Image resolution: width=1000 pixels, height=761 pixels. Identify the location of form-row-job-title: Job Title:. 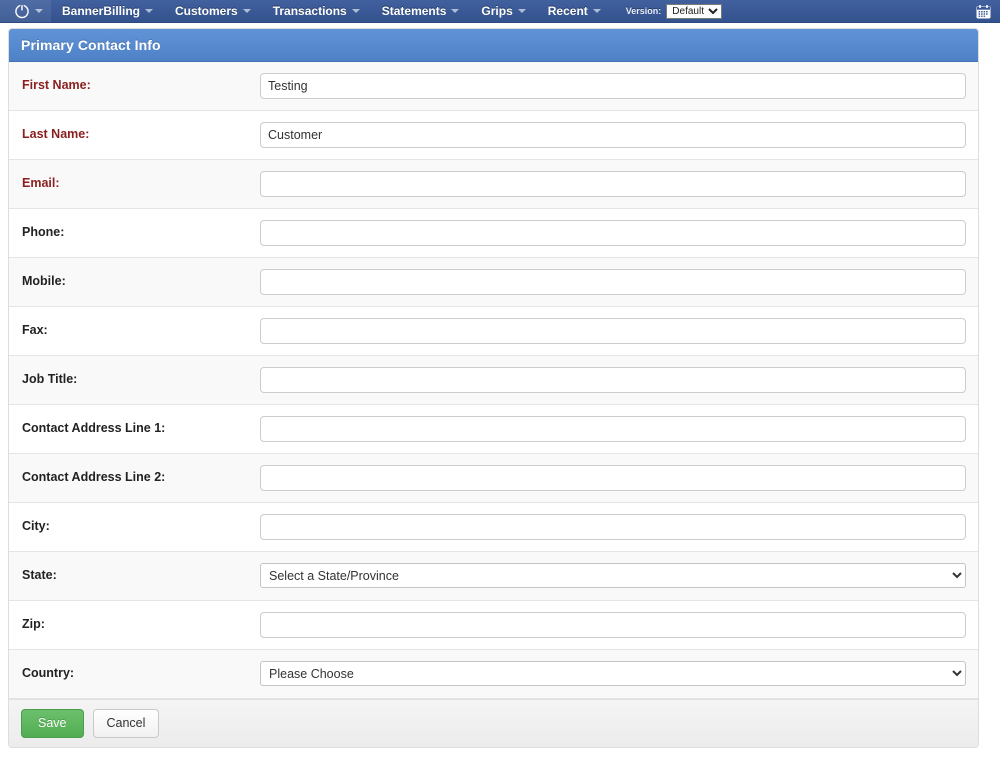
(493, 380).